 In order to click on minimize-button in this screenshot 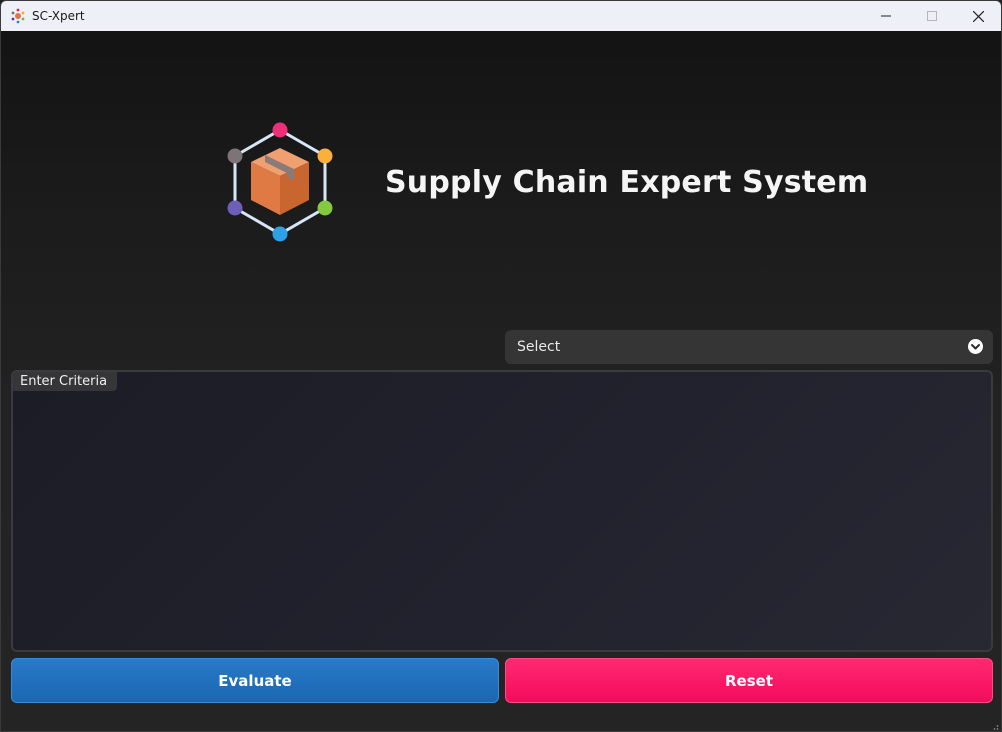, I will do `click(886, 16)`.